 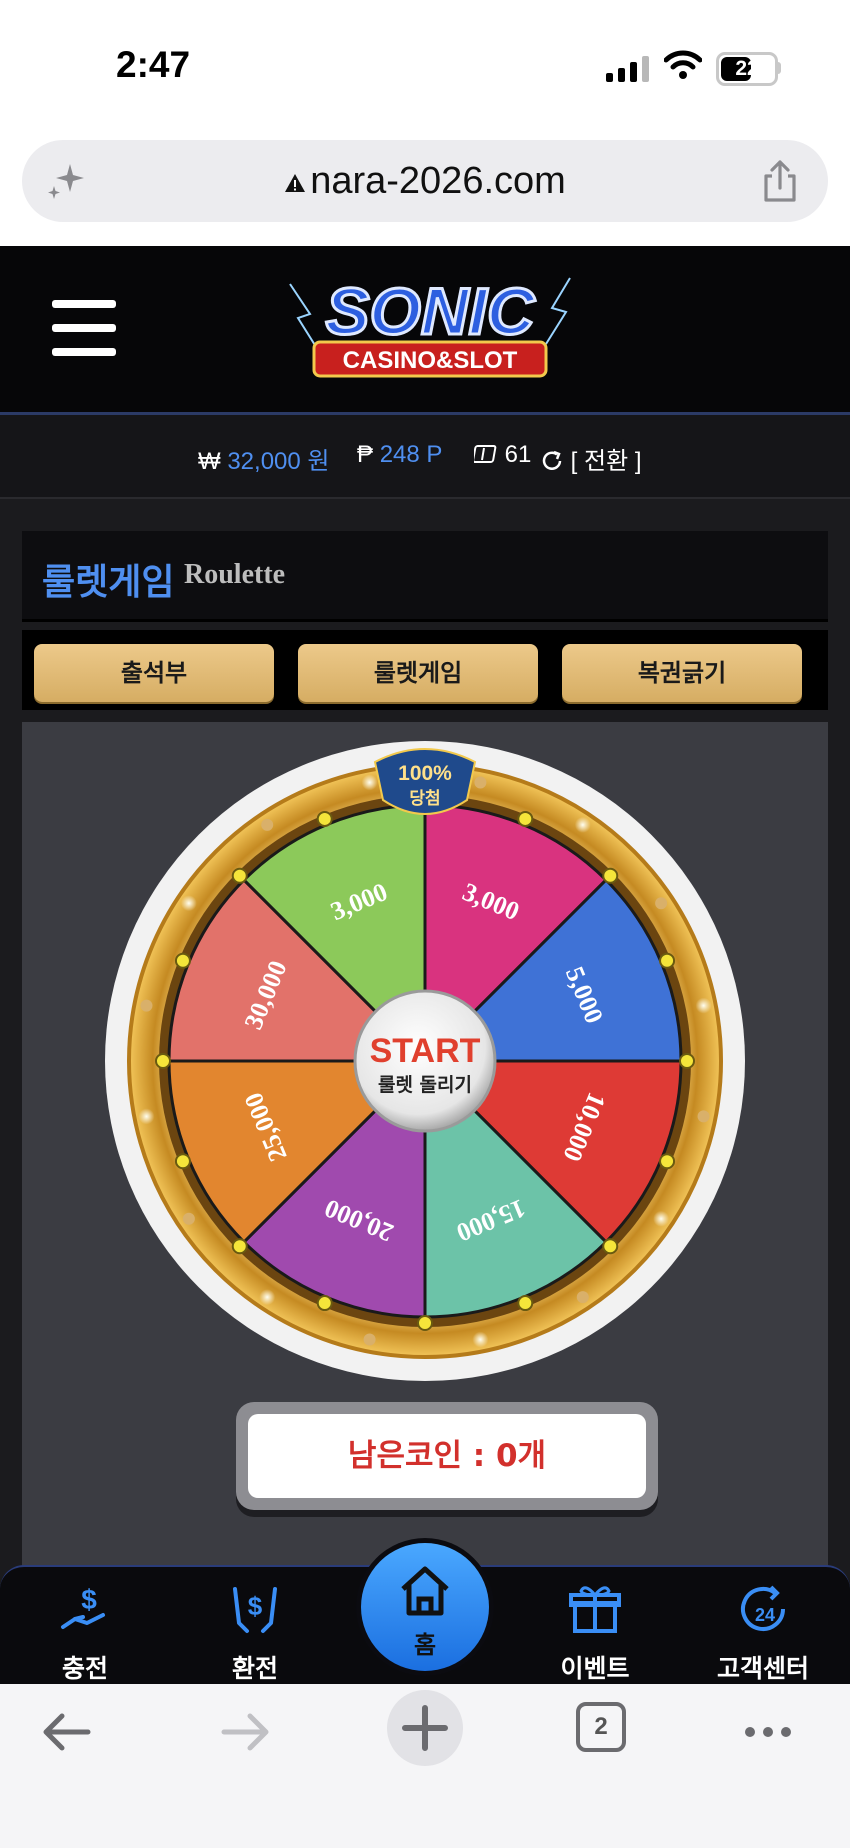 I want to click on ticket-balance: 61, so click(x=502, y=455).